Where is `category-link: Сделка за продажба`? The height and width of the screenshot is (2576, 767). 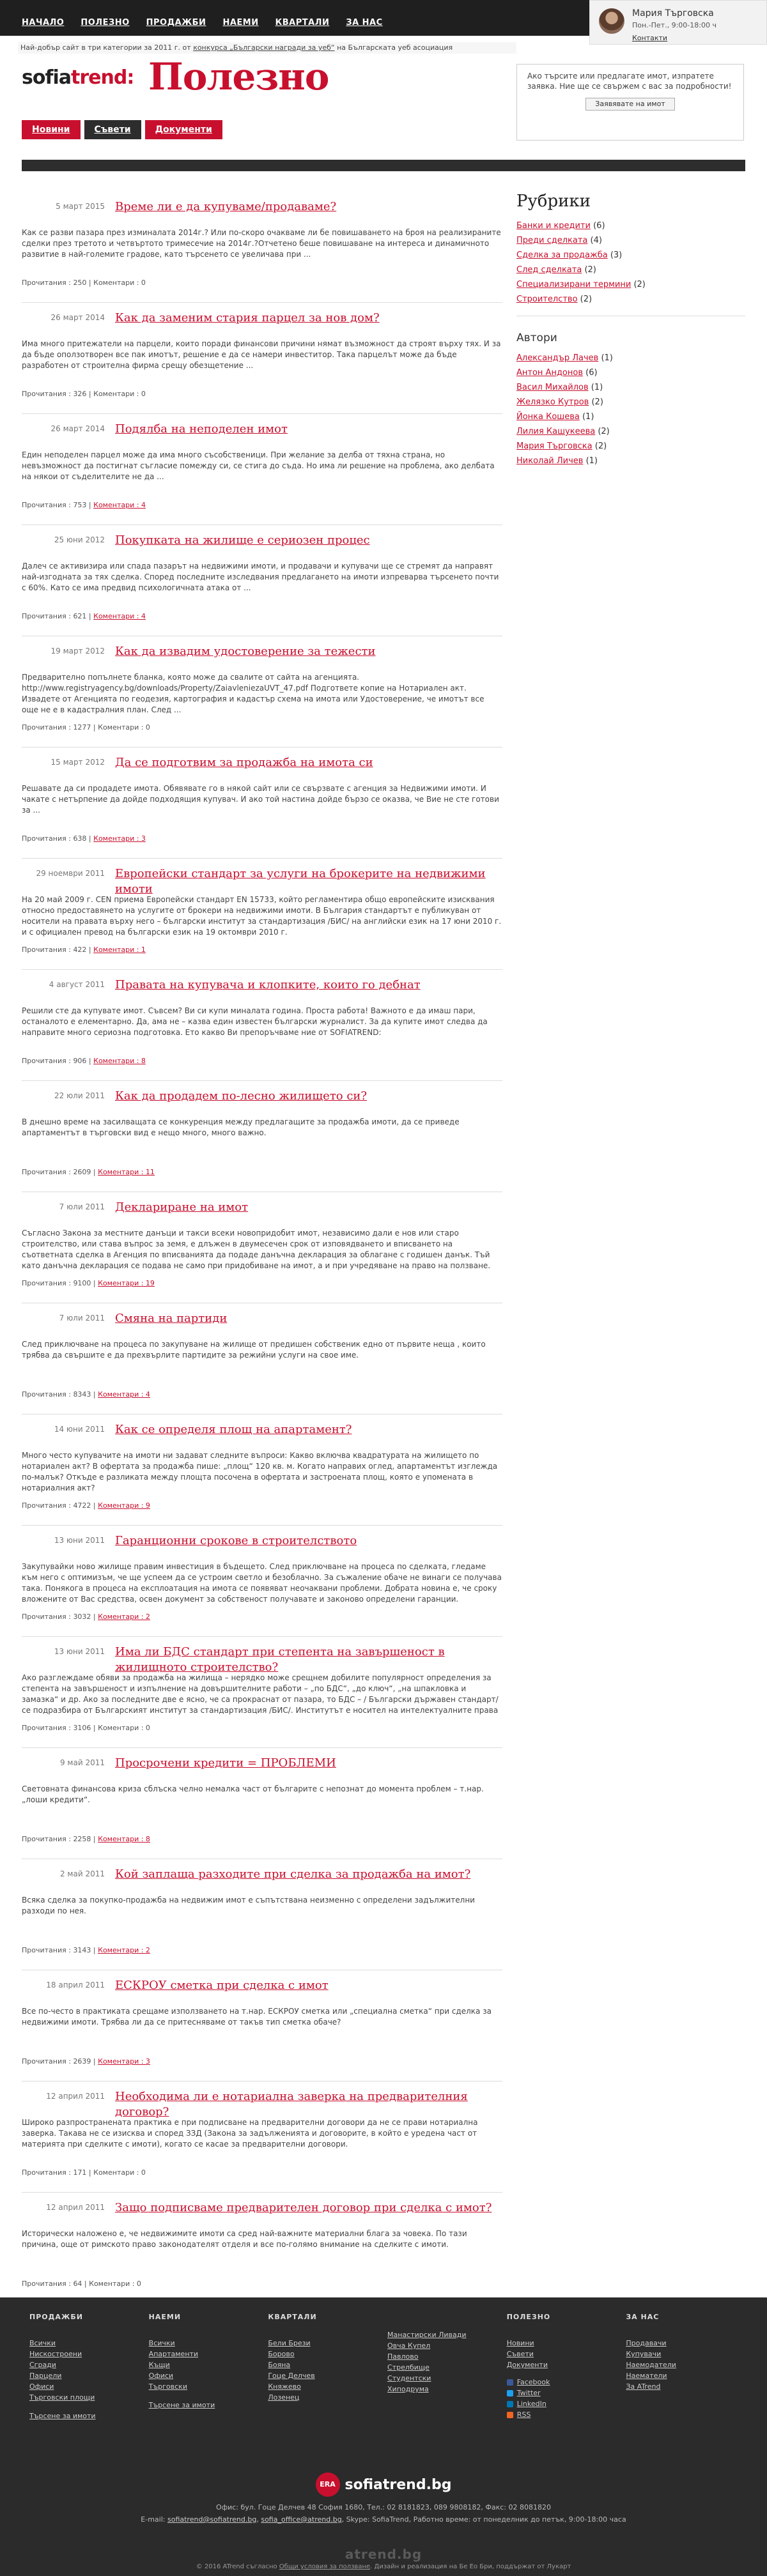 category-link: Сделка за продажба is located at coordinates (562, 255).